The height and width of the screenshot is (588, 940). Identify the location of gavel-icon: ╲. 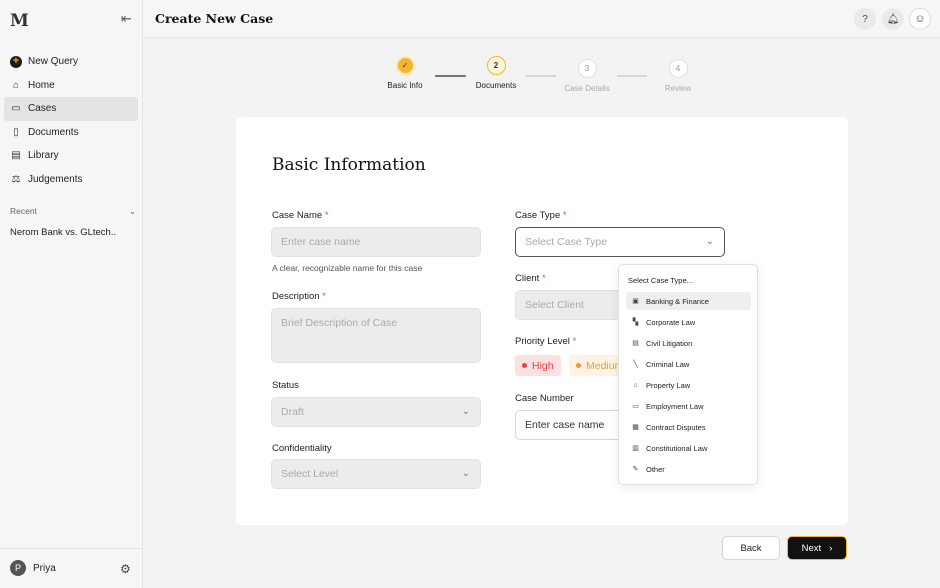
(635, 364).